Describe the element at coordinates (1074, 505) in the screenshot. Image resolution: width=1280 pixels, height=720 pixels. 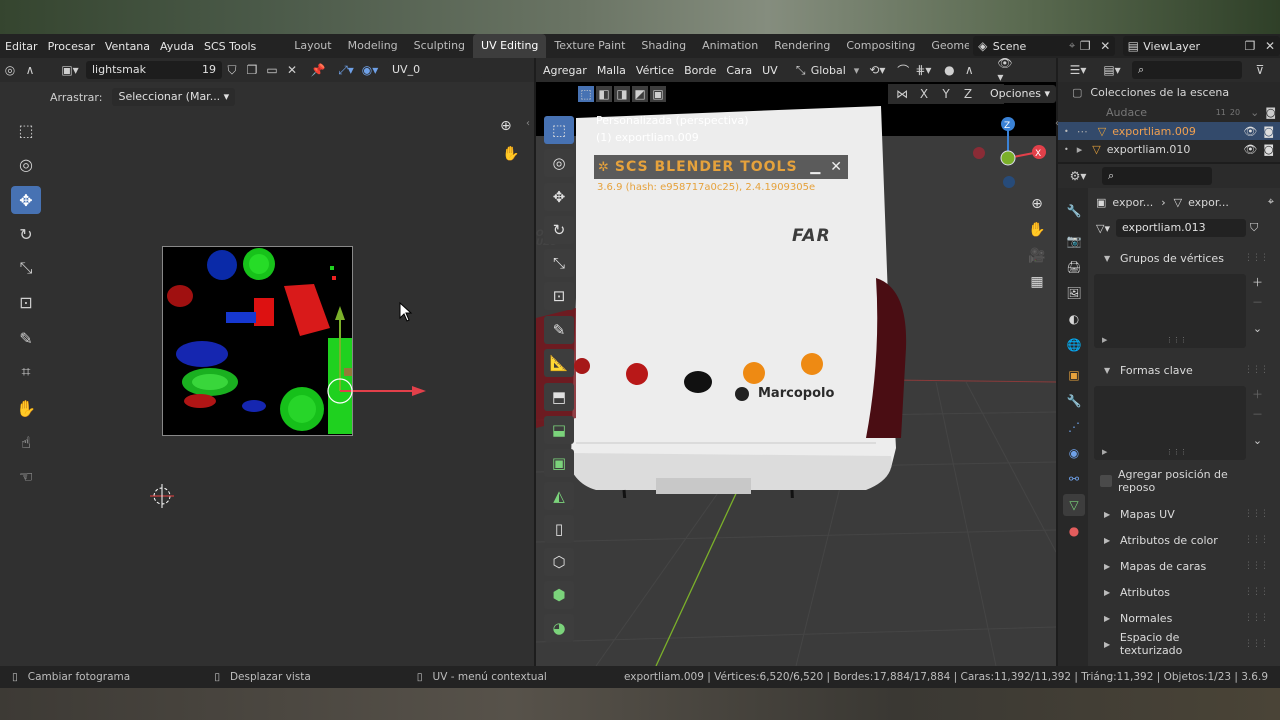
I see `mesh-data-tab-icon: ▽` at that location.